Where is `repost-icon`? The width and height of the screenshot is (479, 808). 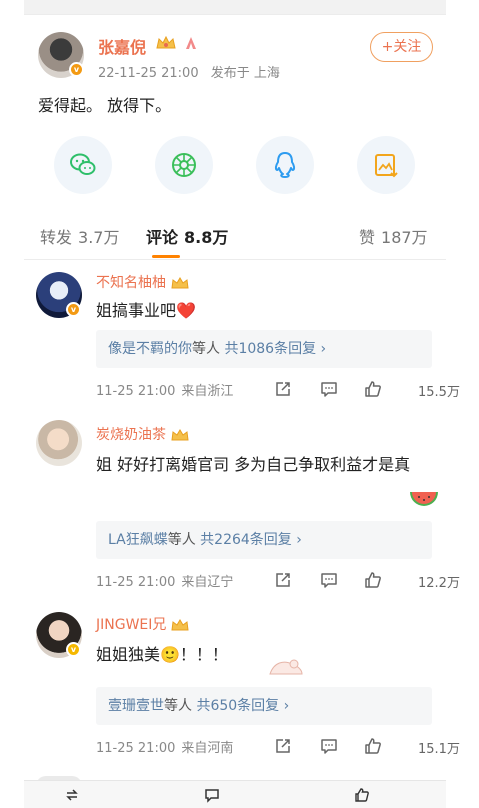
repost-icon is located at coordinates (72, 795).